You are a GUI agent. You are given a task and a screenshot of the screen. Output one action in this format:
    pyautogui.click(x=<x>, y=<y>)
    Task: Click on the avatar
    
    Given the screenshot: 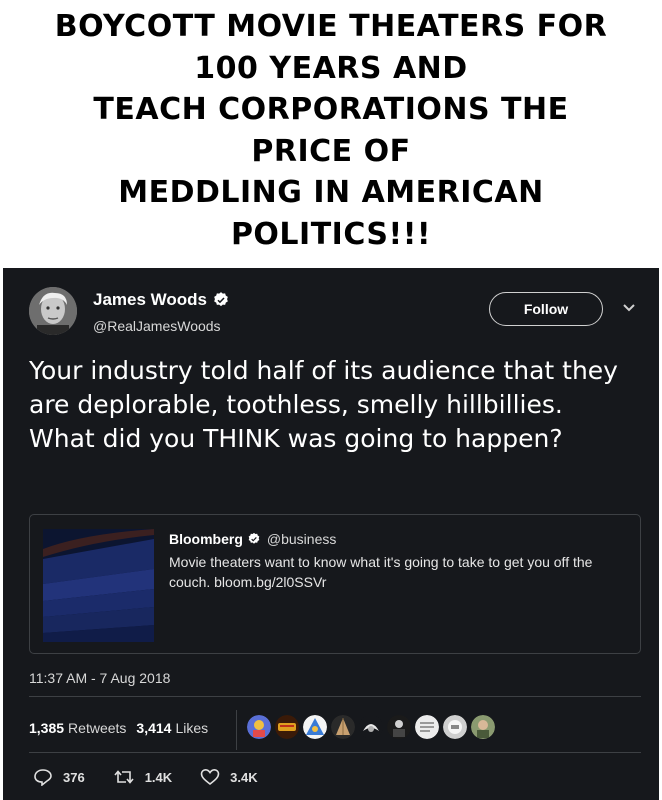 What is the action you would take?
    pyautogui.click(x=53, y=311)
    